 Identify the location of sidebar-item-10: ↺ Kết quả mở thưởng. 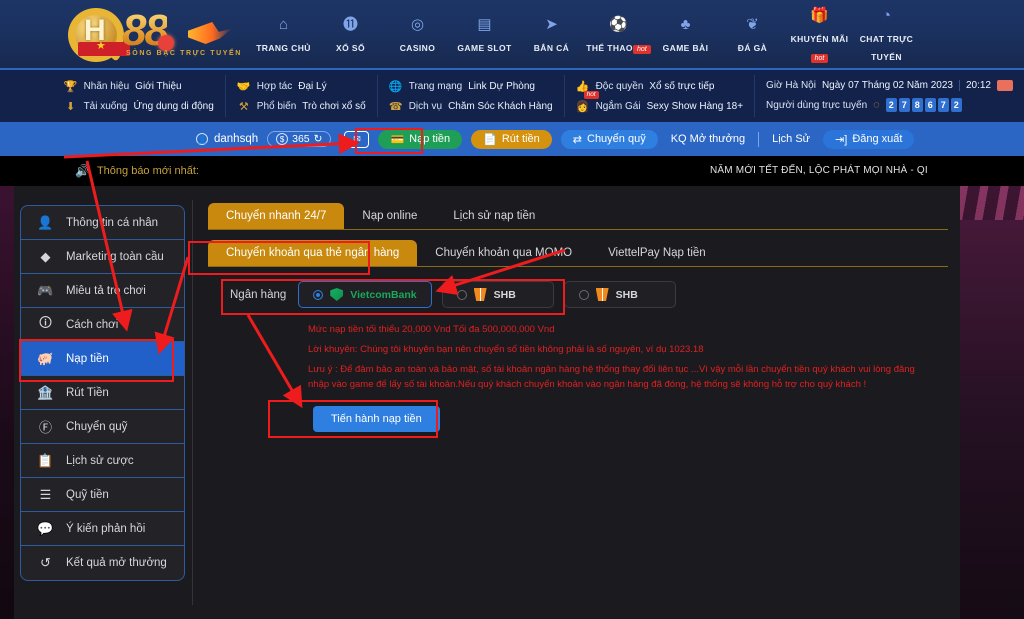
(102, 563).